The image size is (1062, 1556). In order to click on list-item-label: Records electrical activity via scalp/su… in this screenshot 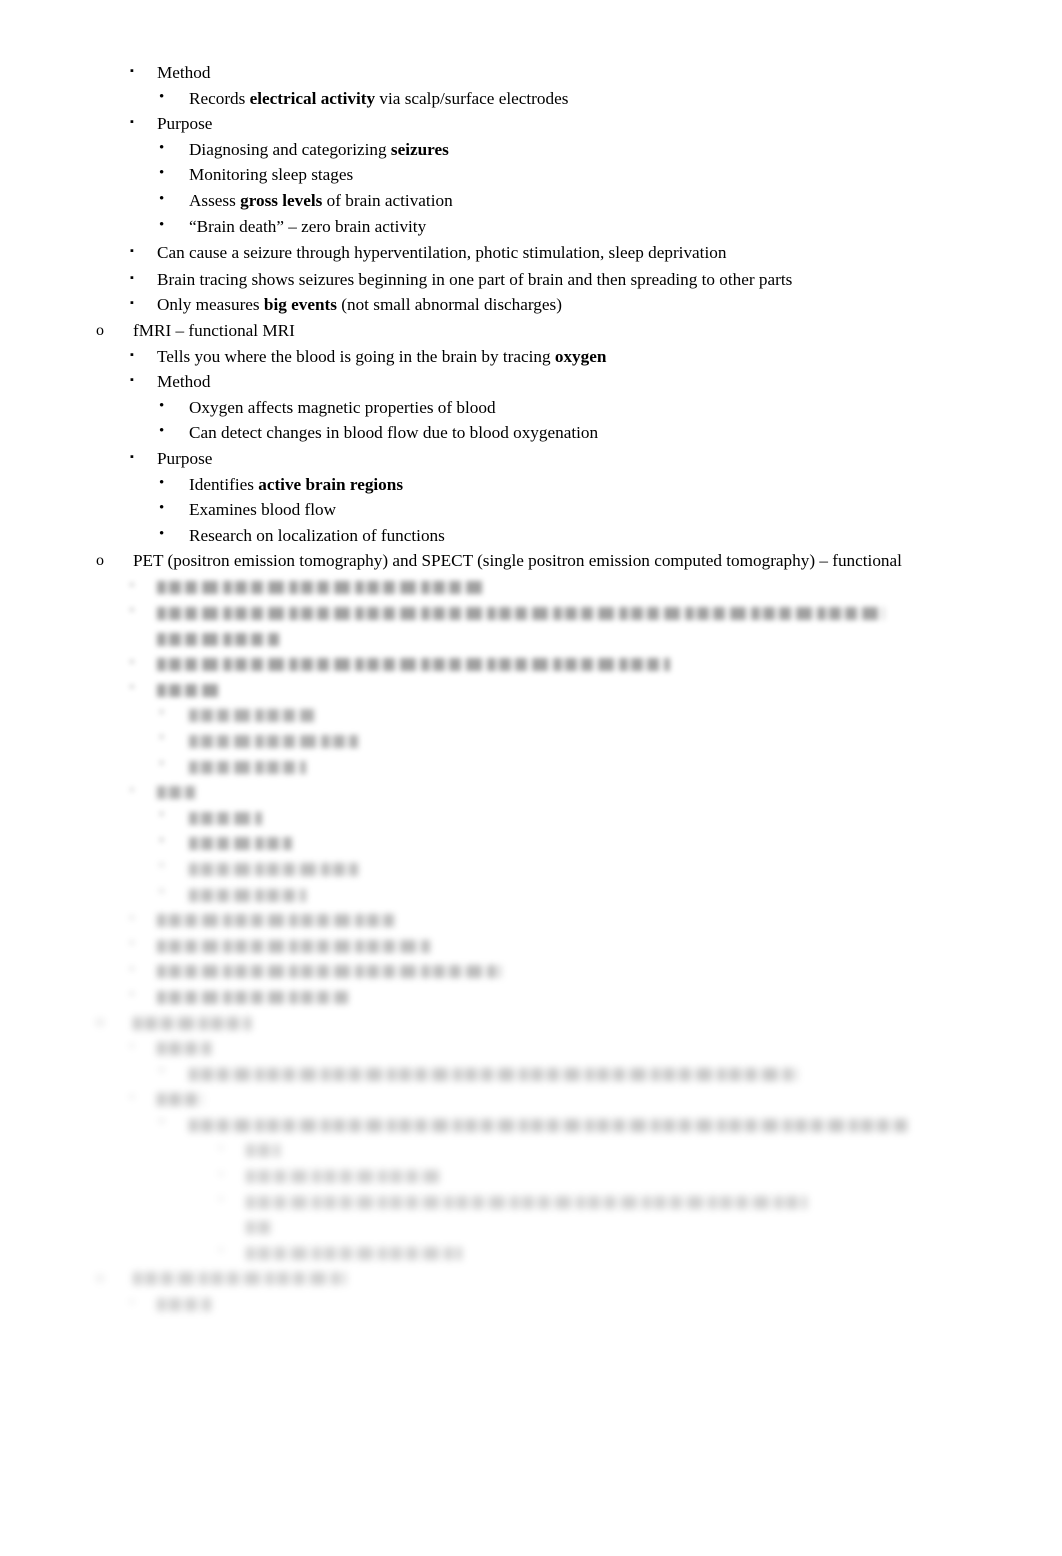, I will do `click(379, 98)`.